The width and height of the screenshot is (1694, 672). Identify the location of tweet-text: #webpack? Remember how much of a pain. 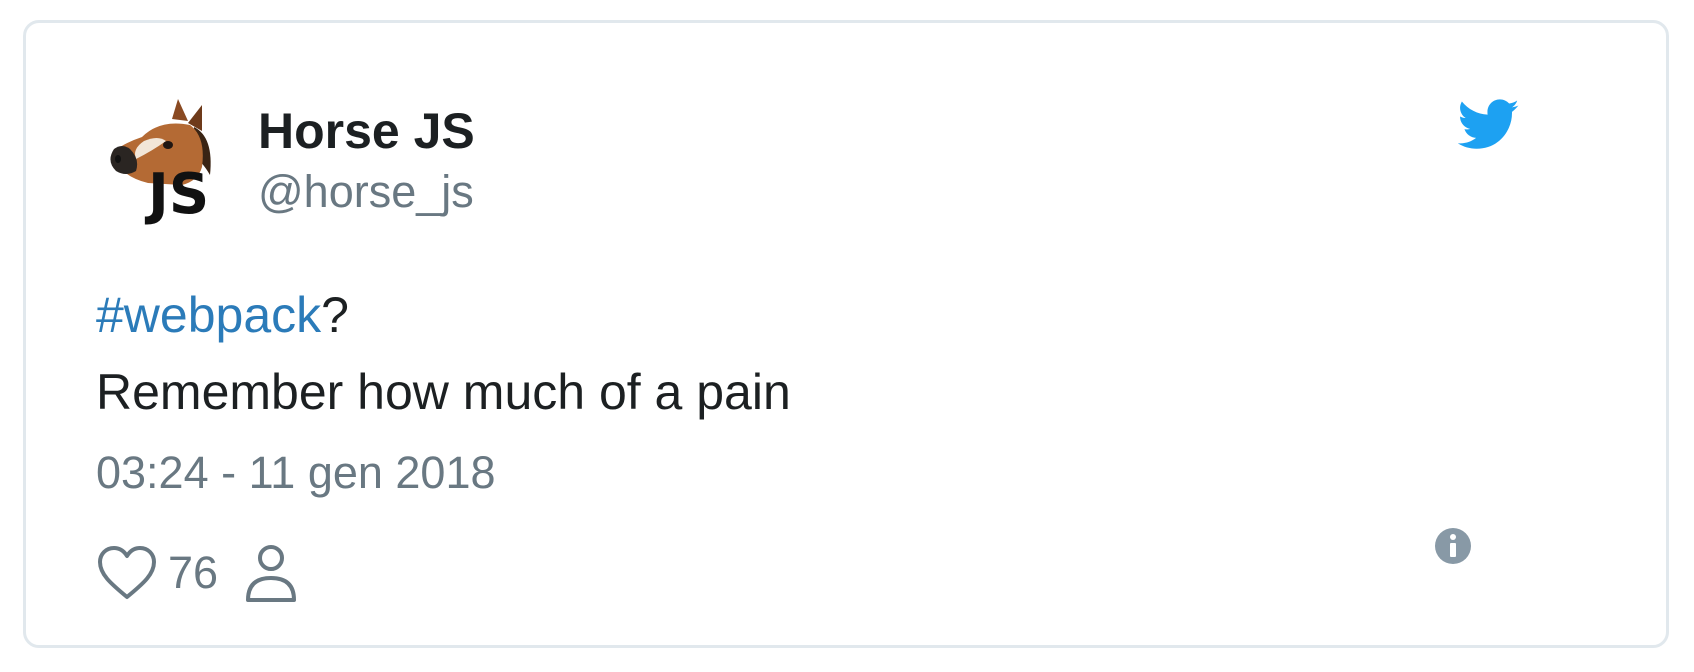
(443, 354).